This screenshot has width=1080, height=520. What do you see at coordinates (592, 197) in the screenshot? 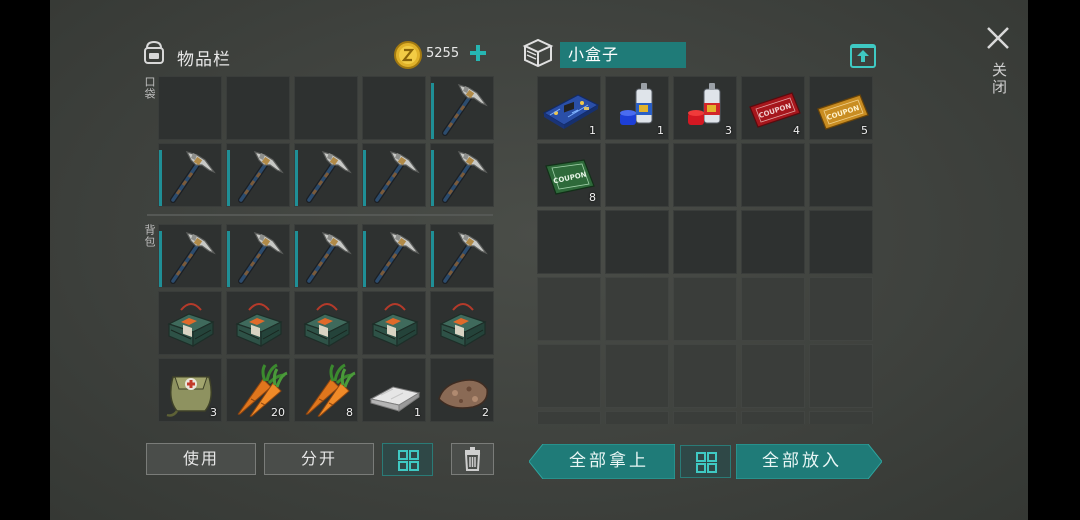
I see `item-count: 8` at bounding box center [592, 197].